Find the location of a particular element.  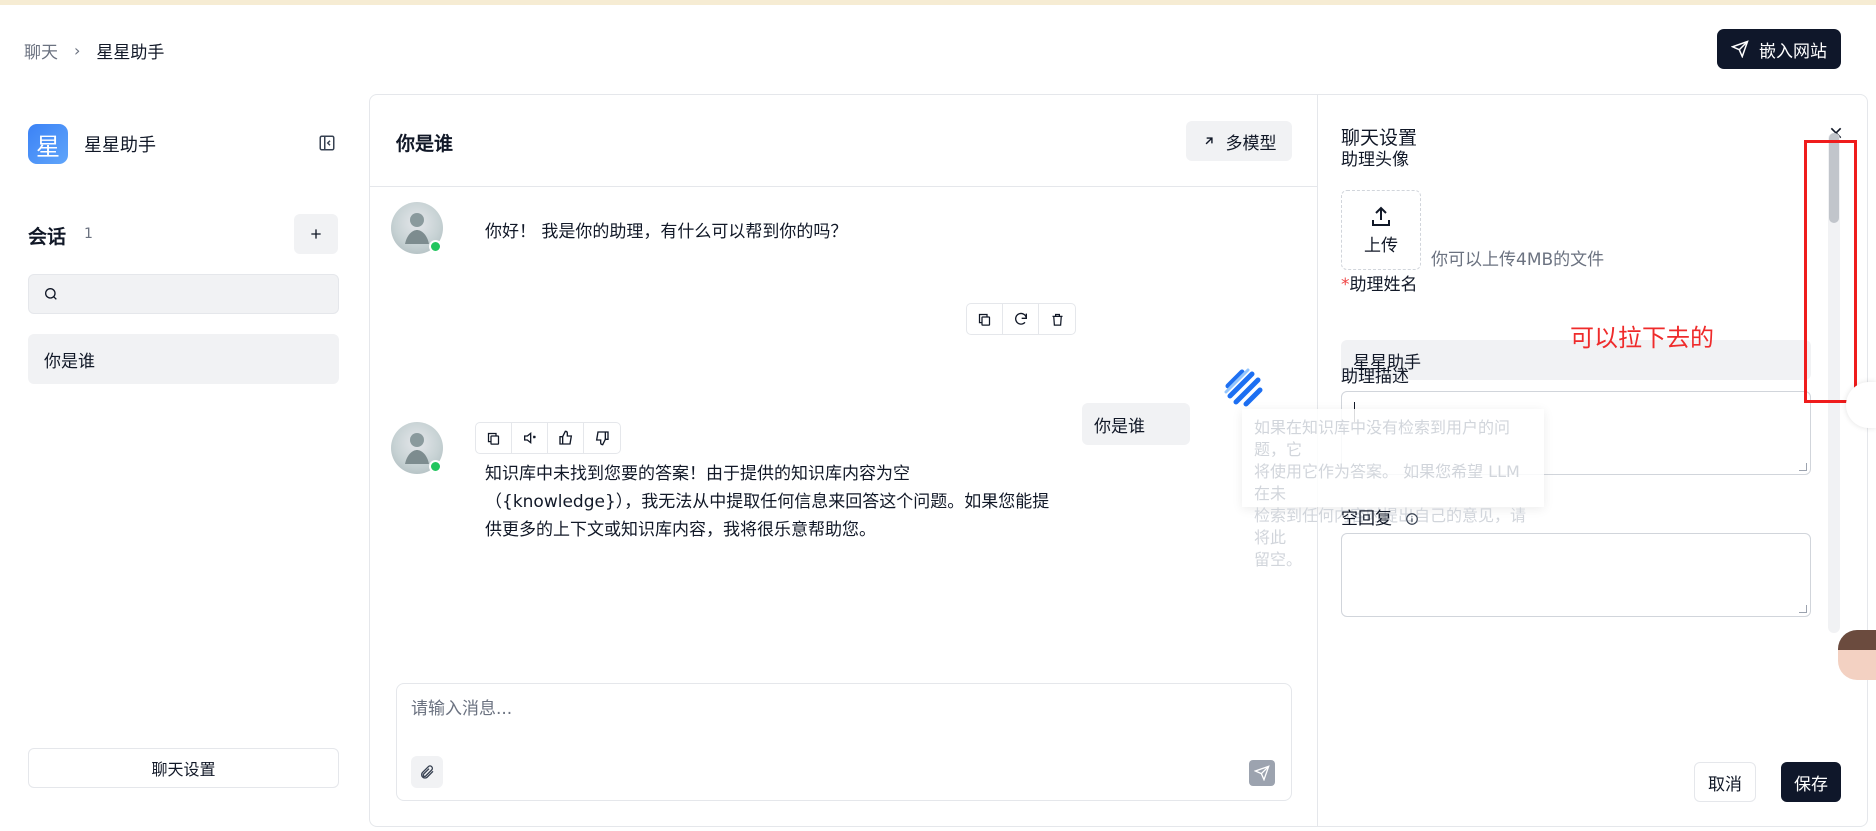

empty-reply-label: 空回复 is located at coordinates (1380, 516).